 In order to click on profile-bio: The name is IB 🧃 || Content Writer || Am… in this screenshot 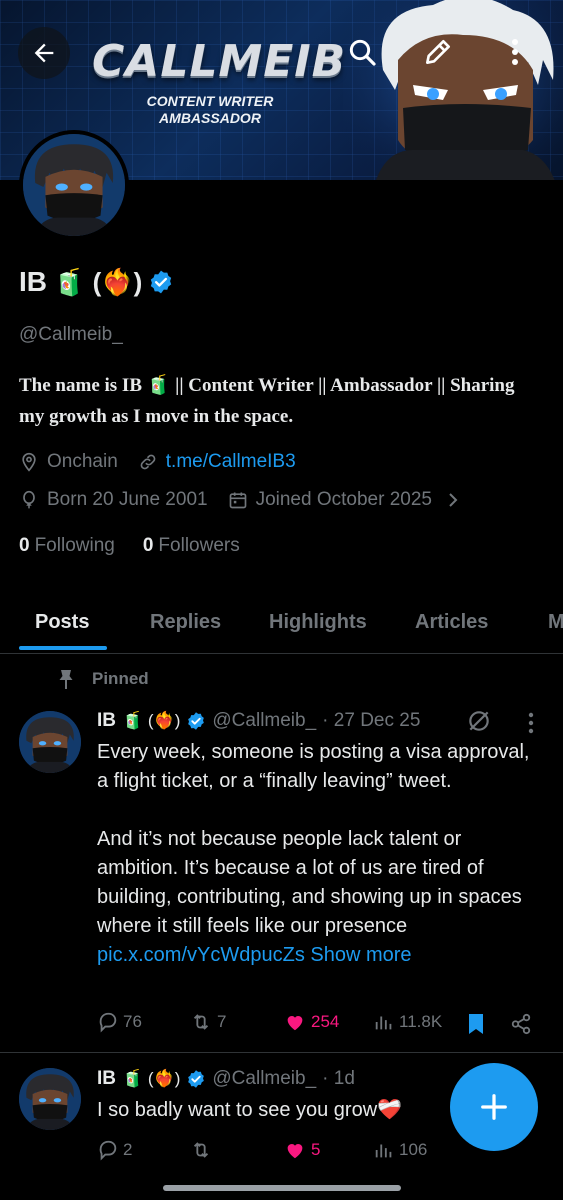, I will do `click(267, 401)`.